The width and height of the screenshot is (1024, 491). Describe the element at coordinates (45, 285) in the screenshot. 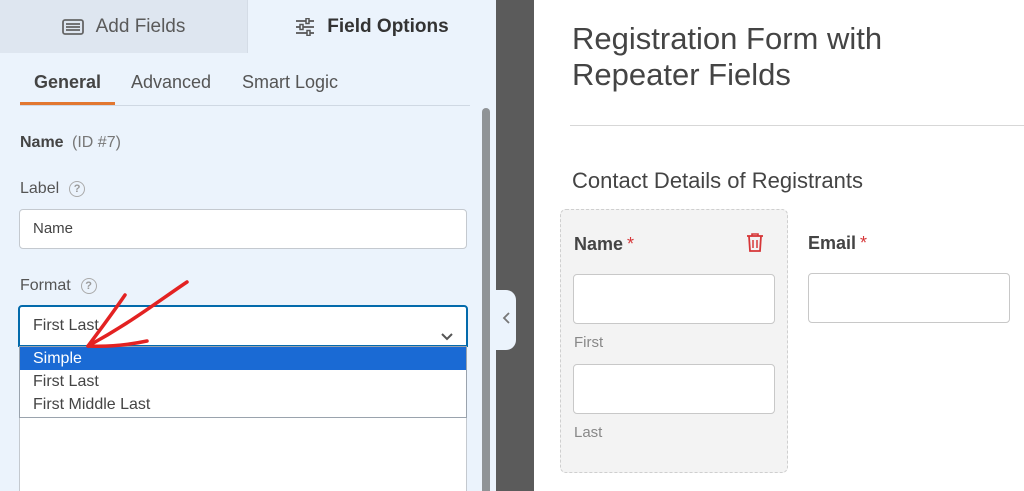

I see `format-option-text: Format` at that location.